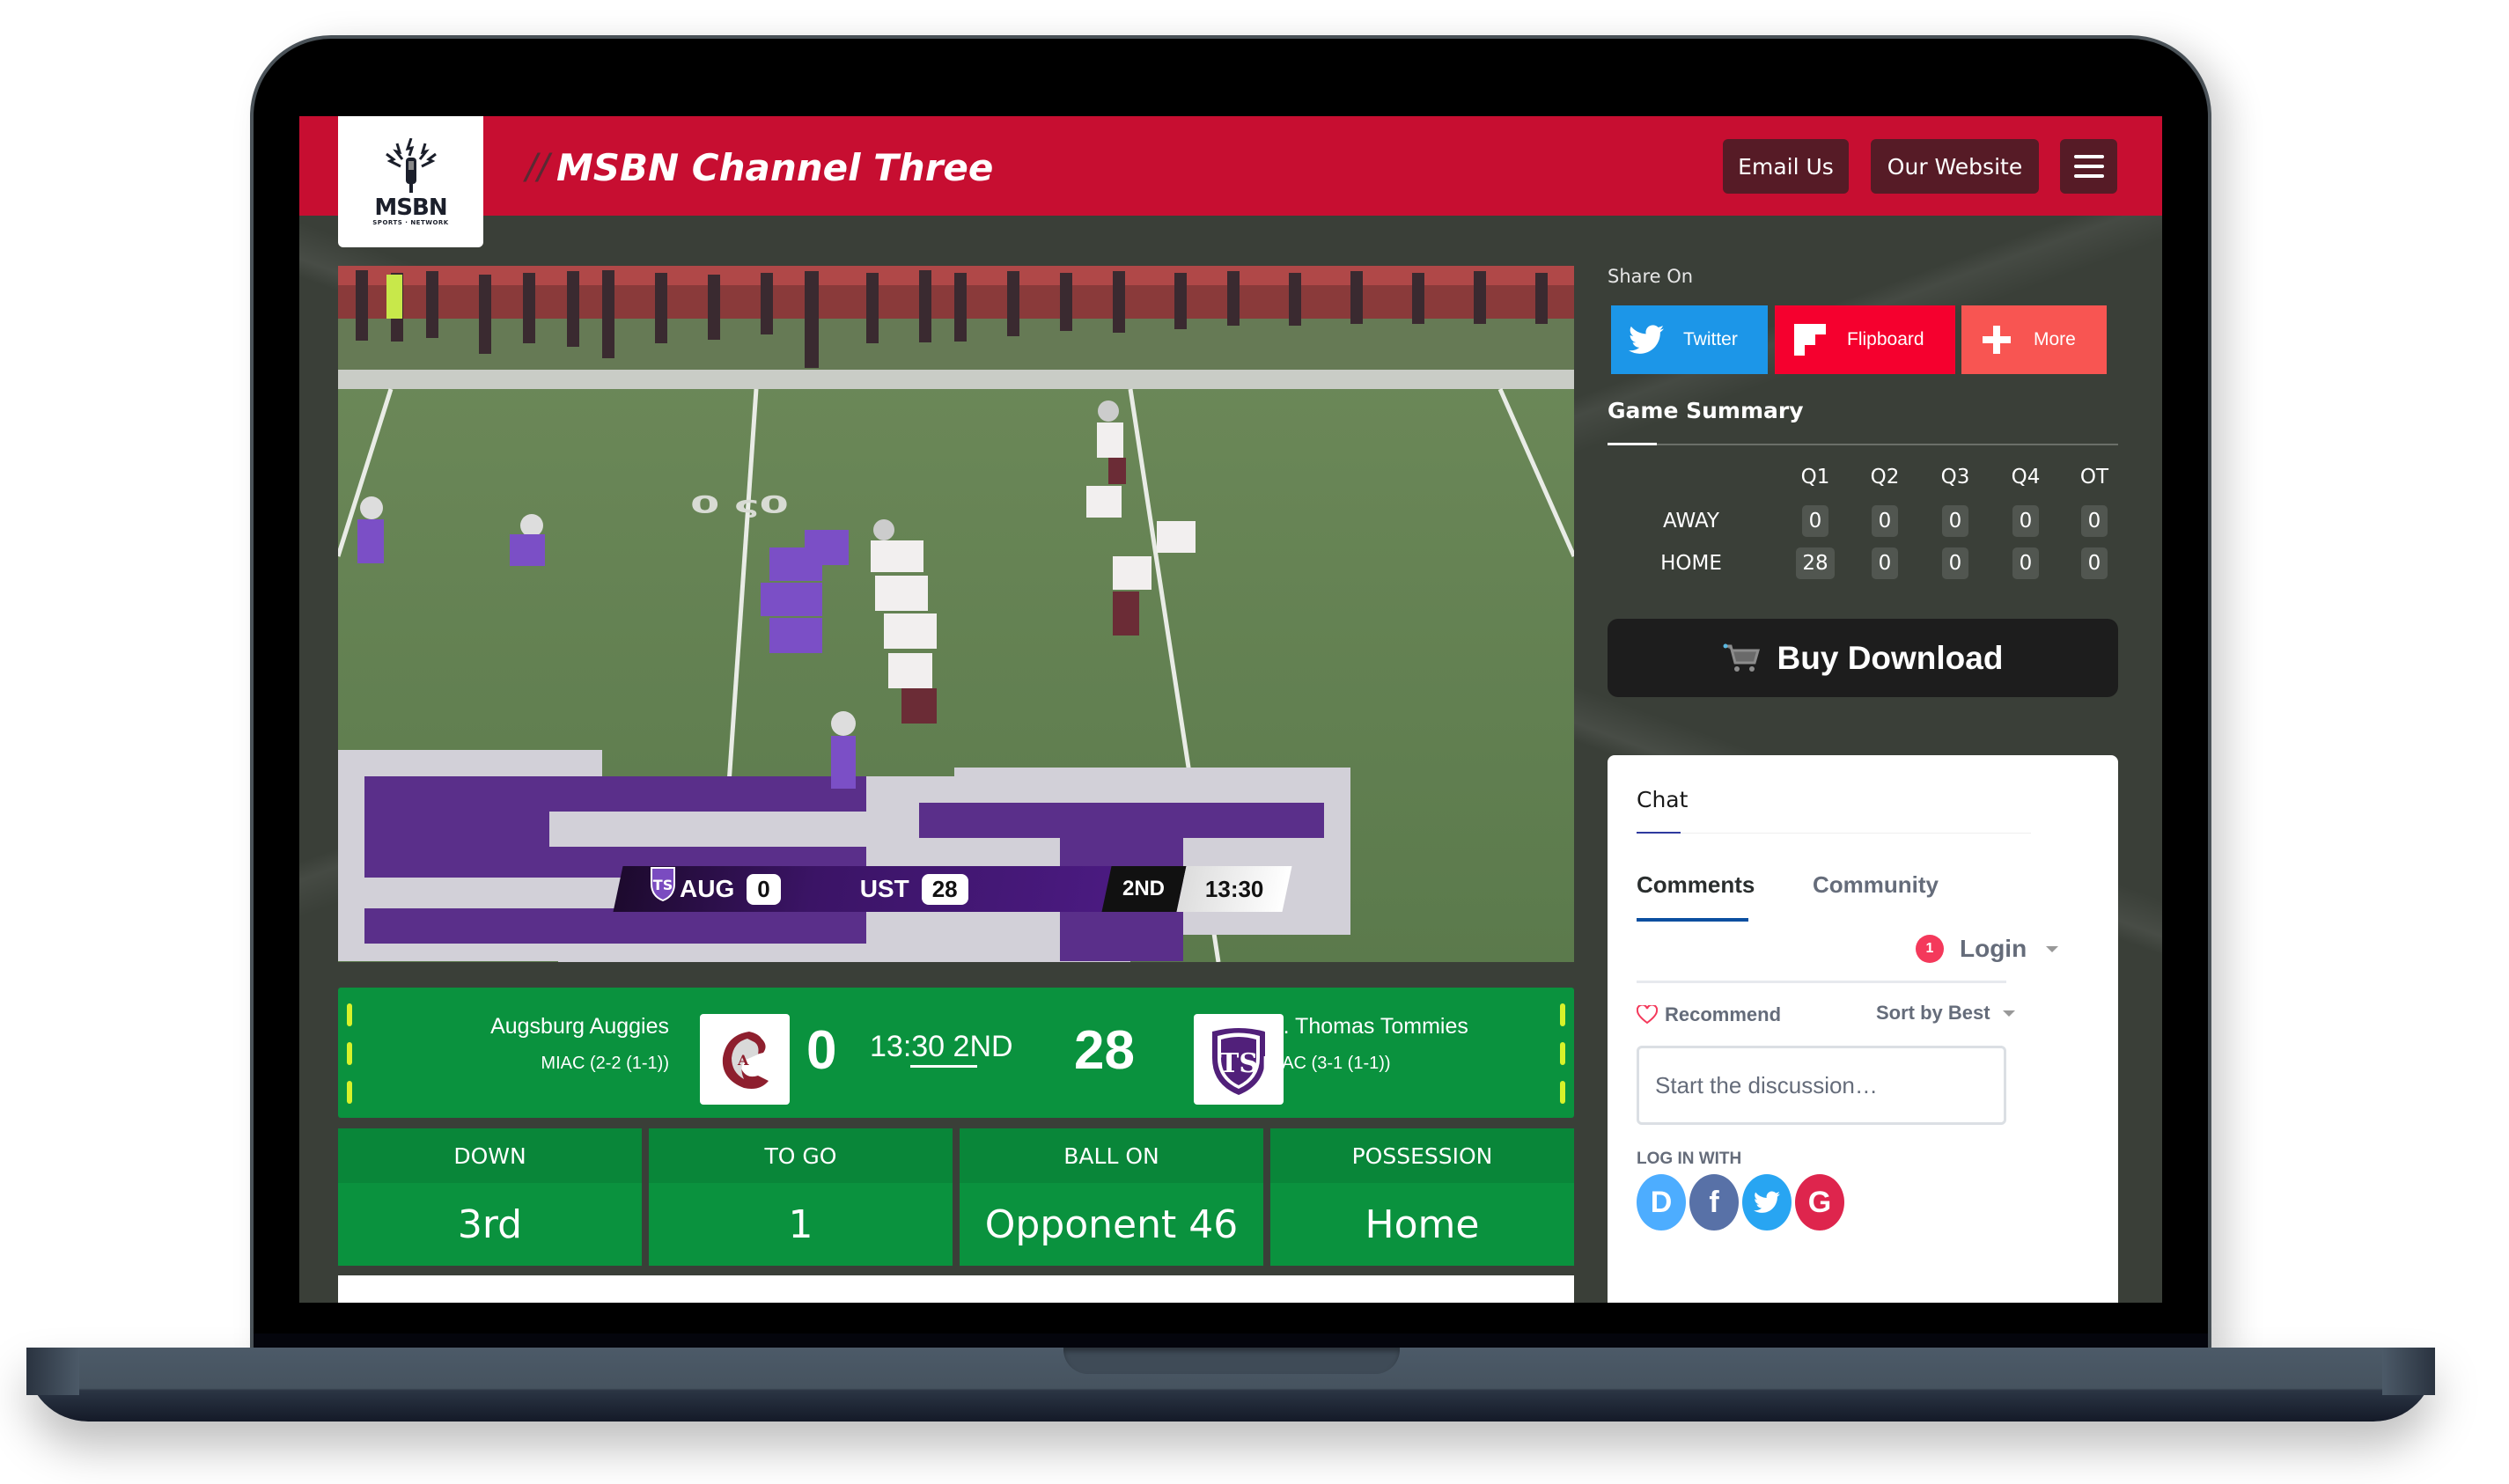 This screenshot has width=2509, height=1484. Describe the element at coordinates (1365, 1044) in the screenshot. I see `home-team-info: St. Thomas Tommies MIAC (3-1 (1-1))` at that location.